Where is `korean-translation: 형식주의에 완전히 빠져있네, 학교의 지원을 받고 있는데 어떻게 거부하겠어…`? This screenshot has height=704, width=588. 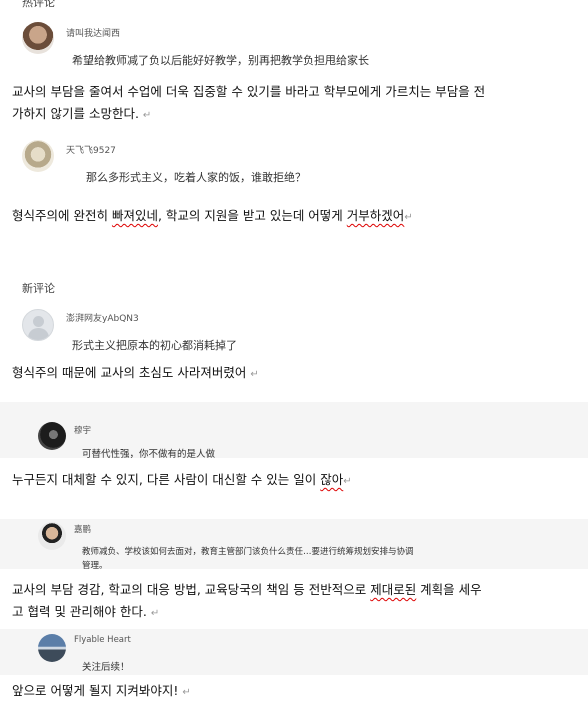 korean-translation: 형식주의에 완전히 빠져있네, 학교의 지원을 받고 있는데 어떻게 거부하겠어… is located at coordinates (294, 218).